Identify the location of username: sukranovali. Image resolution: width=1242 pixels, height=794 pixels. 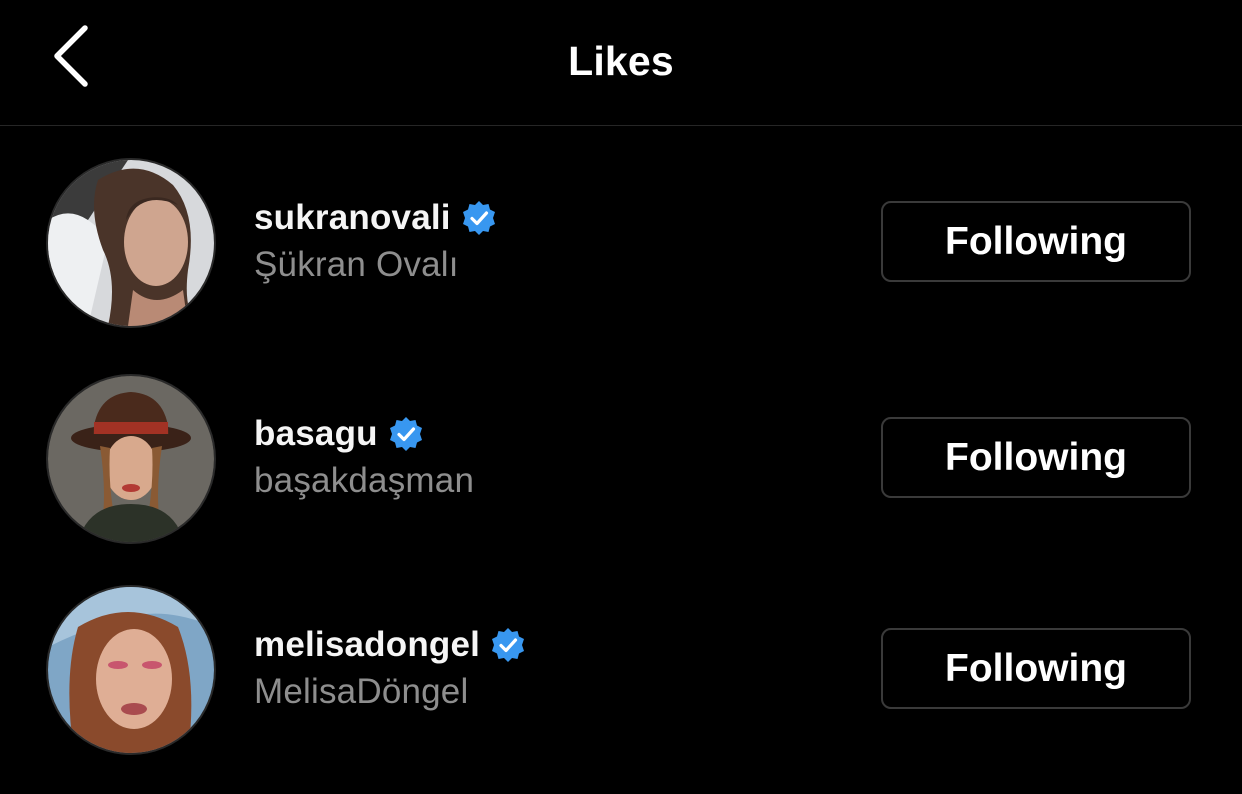
(352, 218).